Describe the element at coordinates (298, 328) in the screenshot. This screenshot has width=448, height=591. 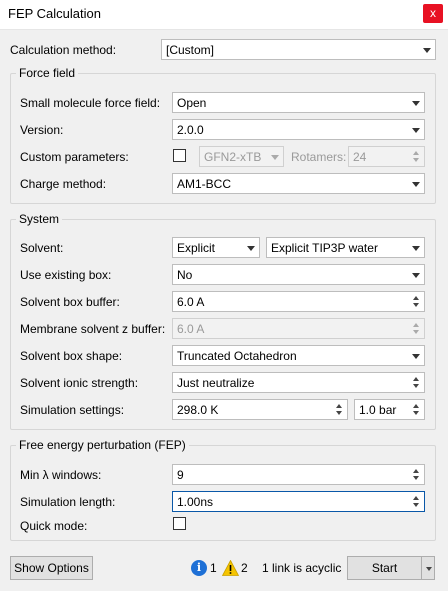
I see `membrane-buffer-spinbox: 6.0 A` at that location.